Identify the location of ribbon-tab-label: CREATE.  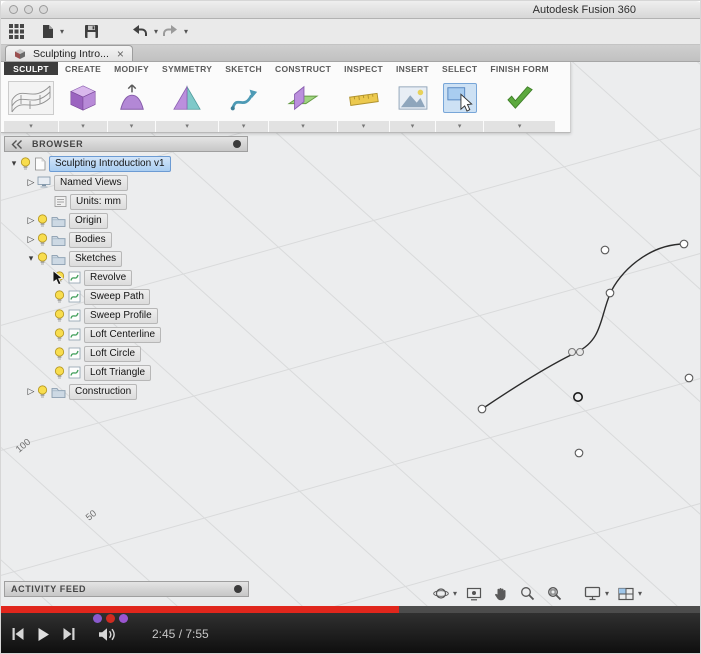
(83, 68).